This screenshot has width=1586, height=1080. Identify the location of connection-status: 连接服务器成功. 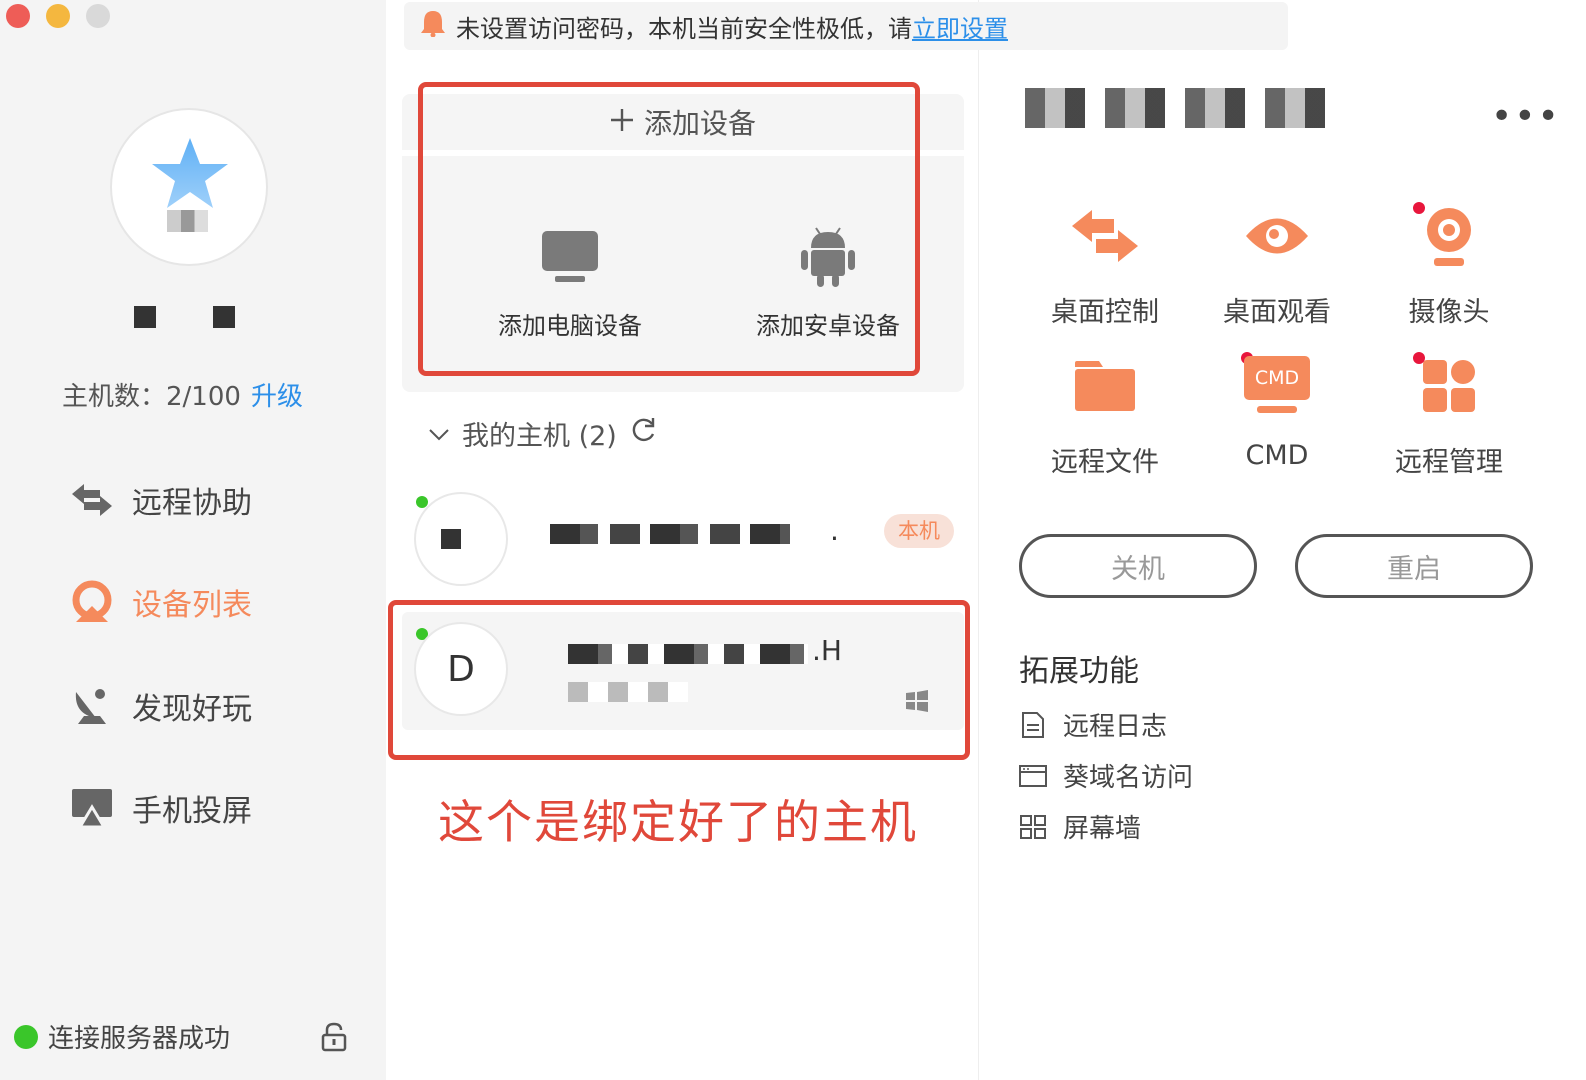
(122, 1036).